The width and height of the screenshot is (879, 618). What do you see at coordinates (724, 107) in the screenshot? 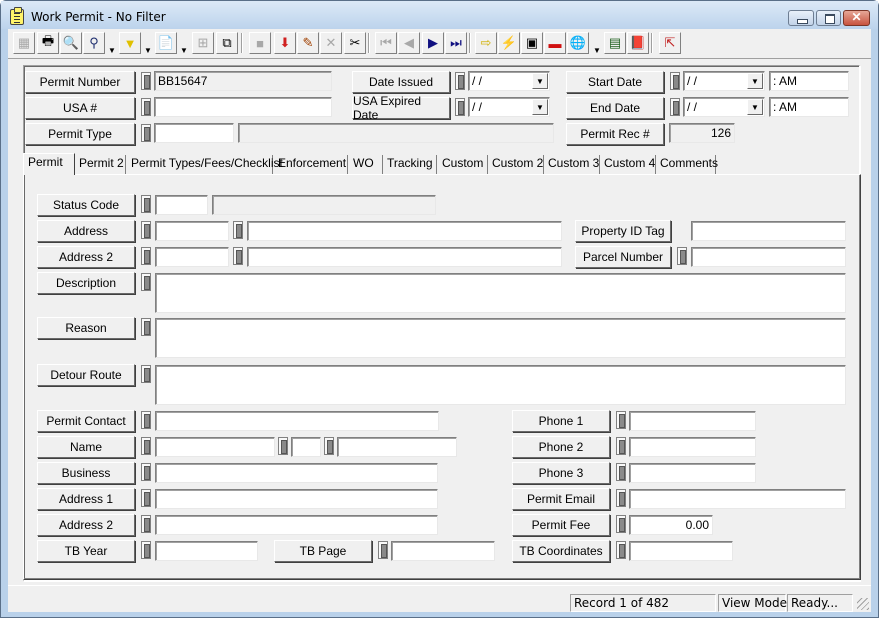
I see `end-date-combo: / / ▼` at bounding box center [724, 107].